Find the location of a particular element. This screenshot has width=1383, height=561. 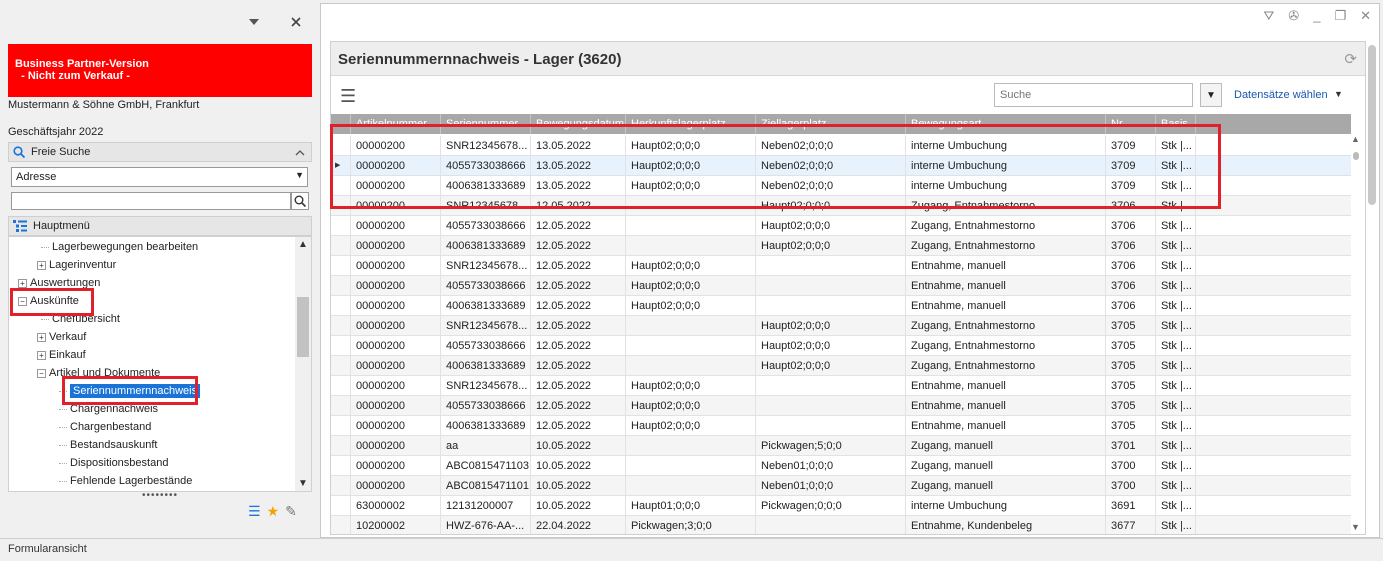

tree-item-verkauf: + Verkauf is located at coordinates (61, 337).